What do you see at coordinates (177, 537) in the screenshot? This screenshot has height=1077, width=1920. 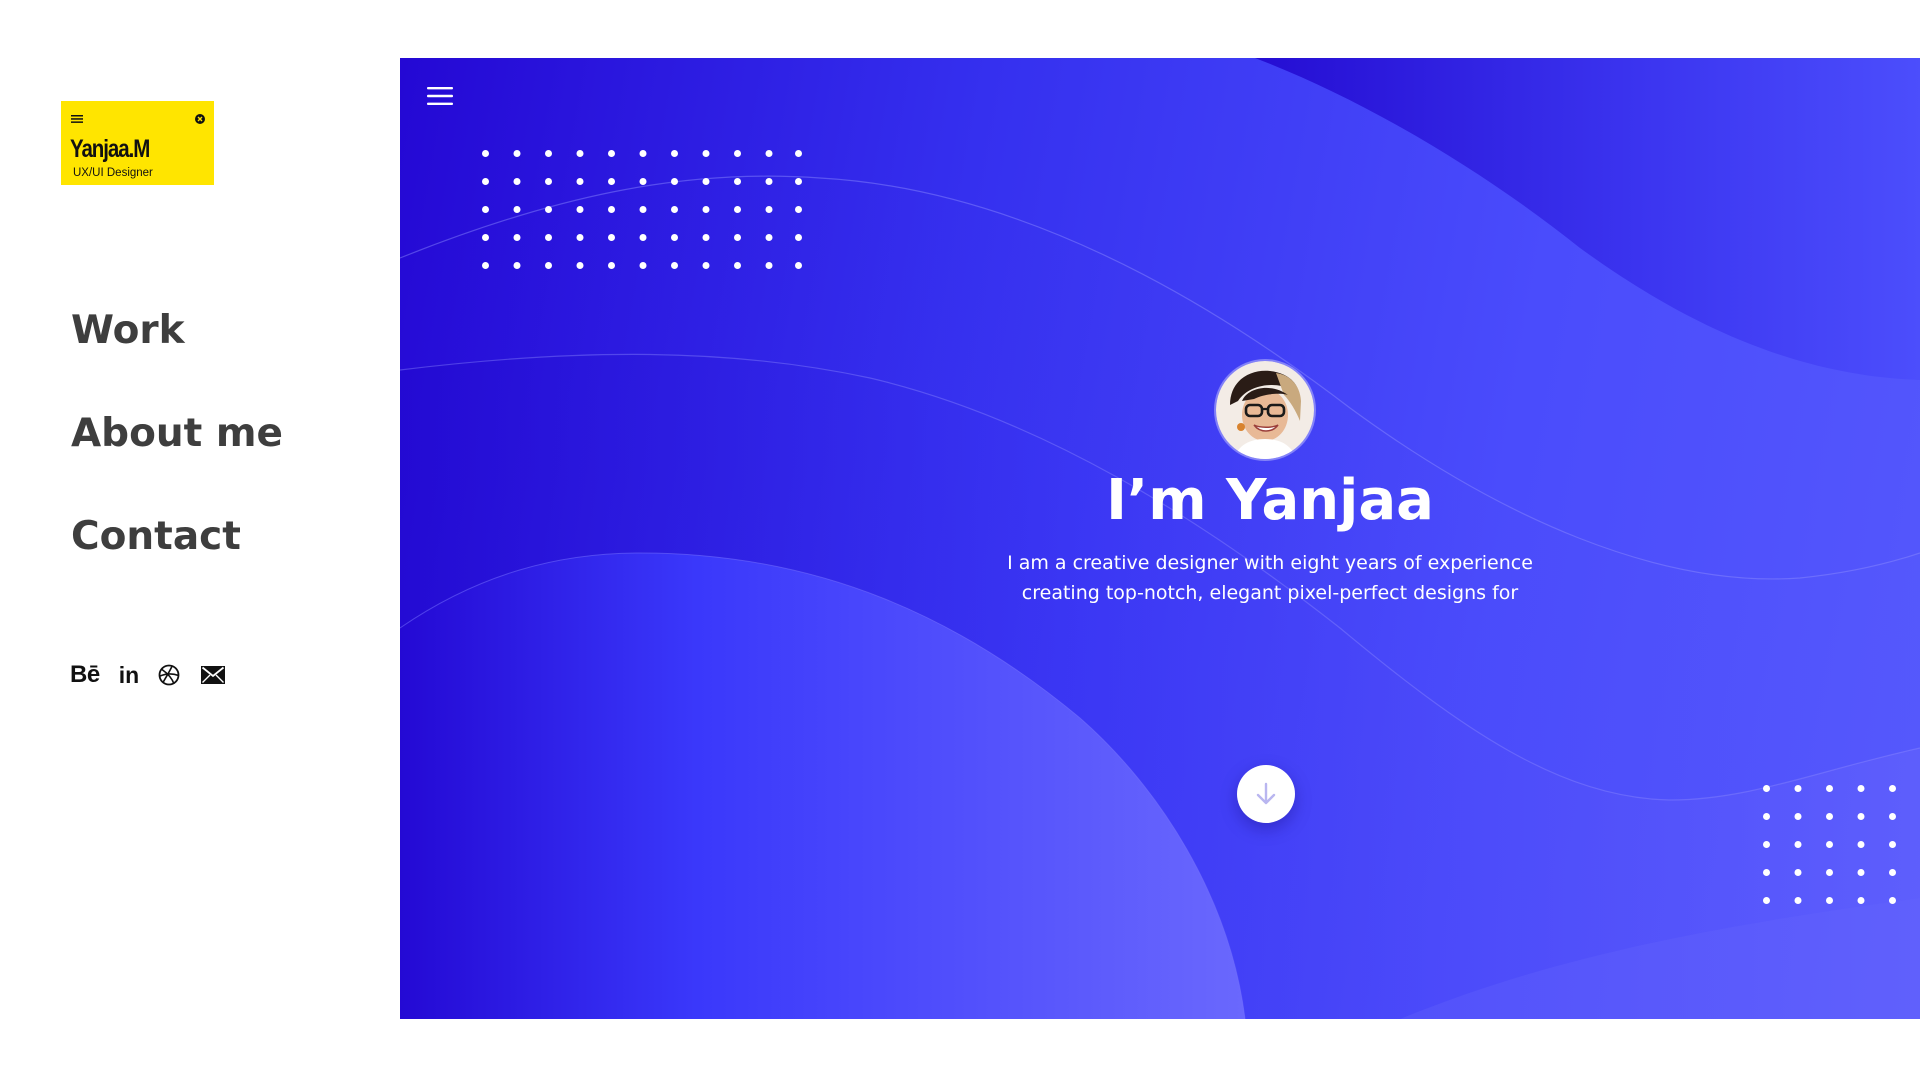 I see `nav-item-contact: Contact` at bounding box center [177, 537].